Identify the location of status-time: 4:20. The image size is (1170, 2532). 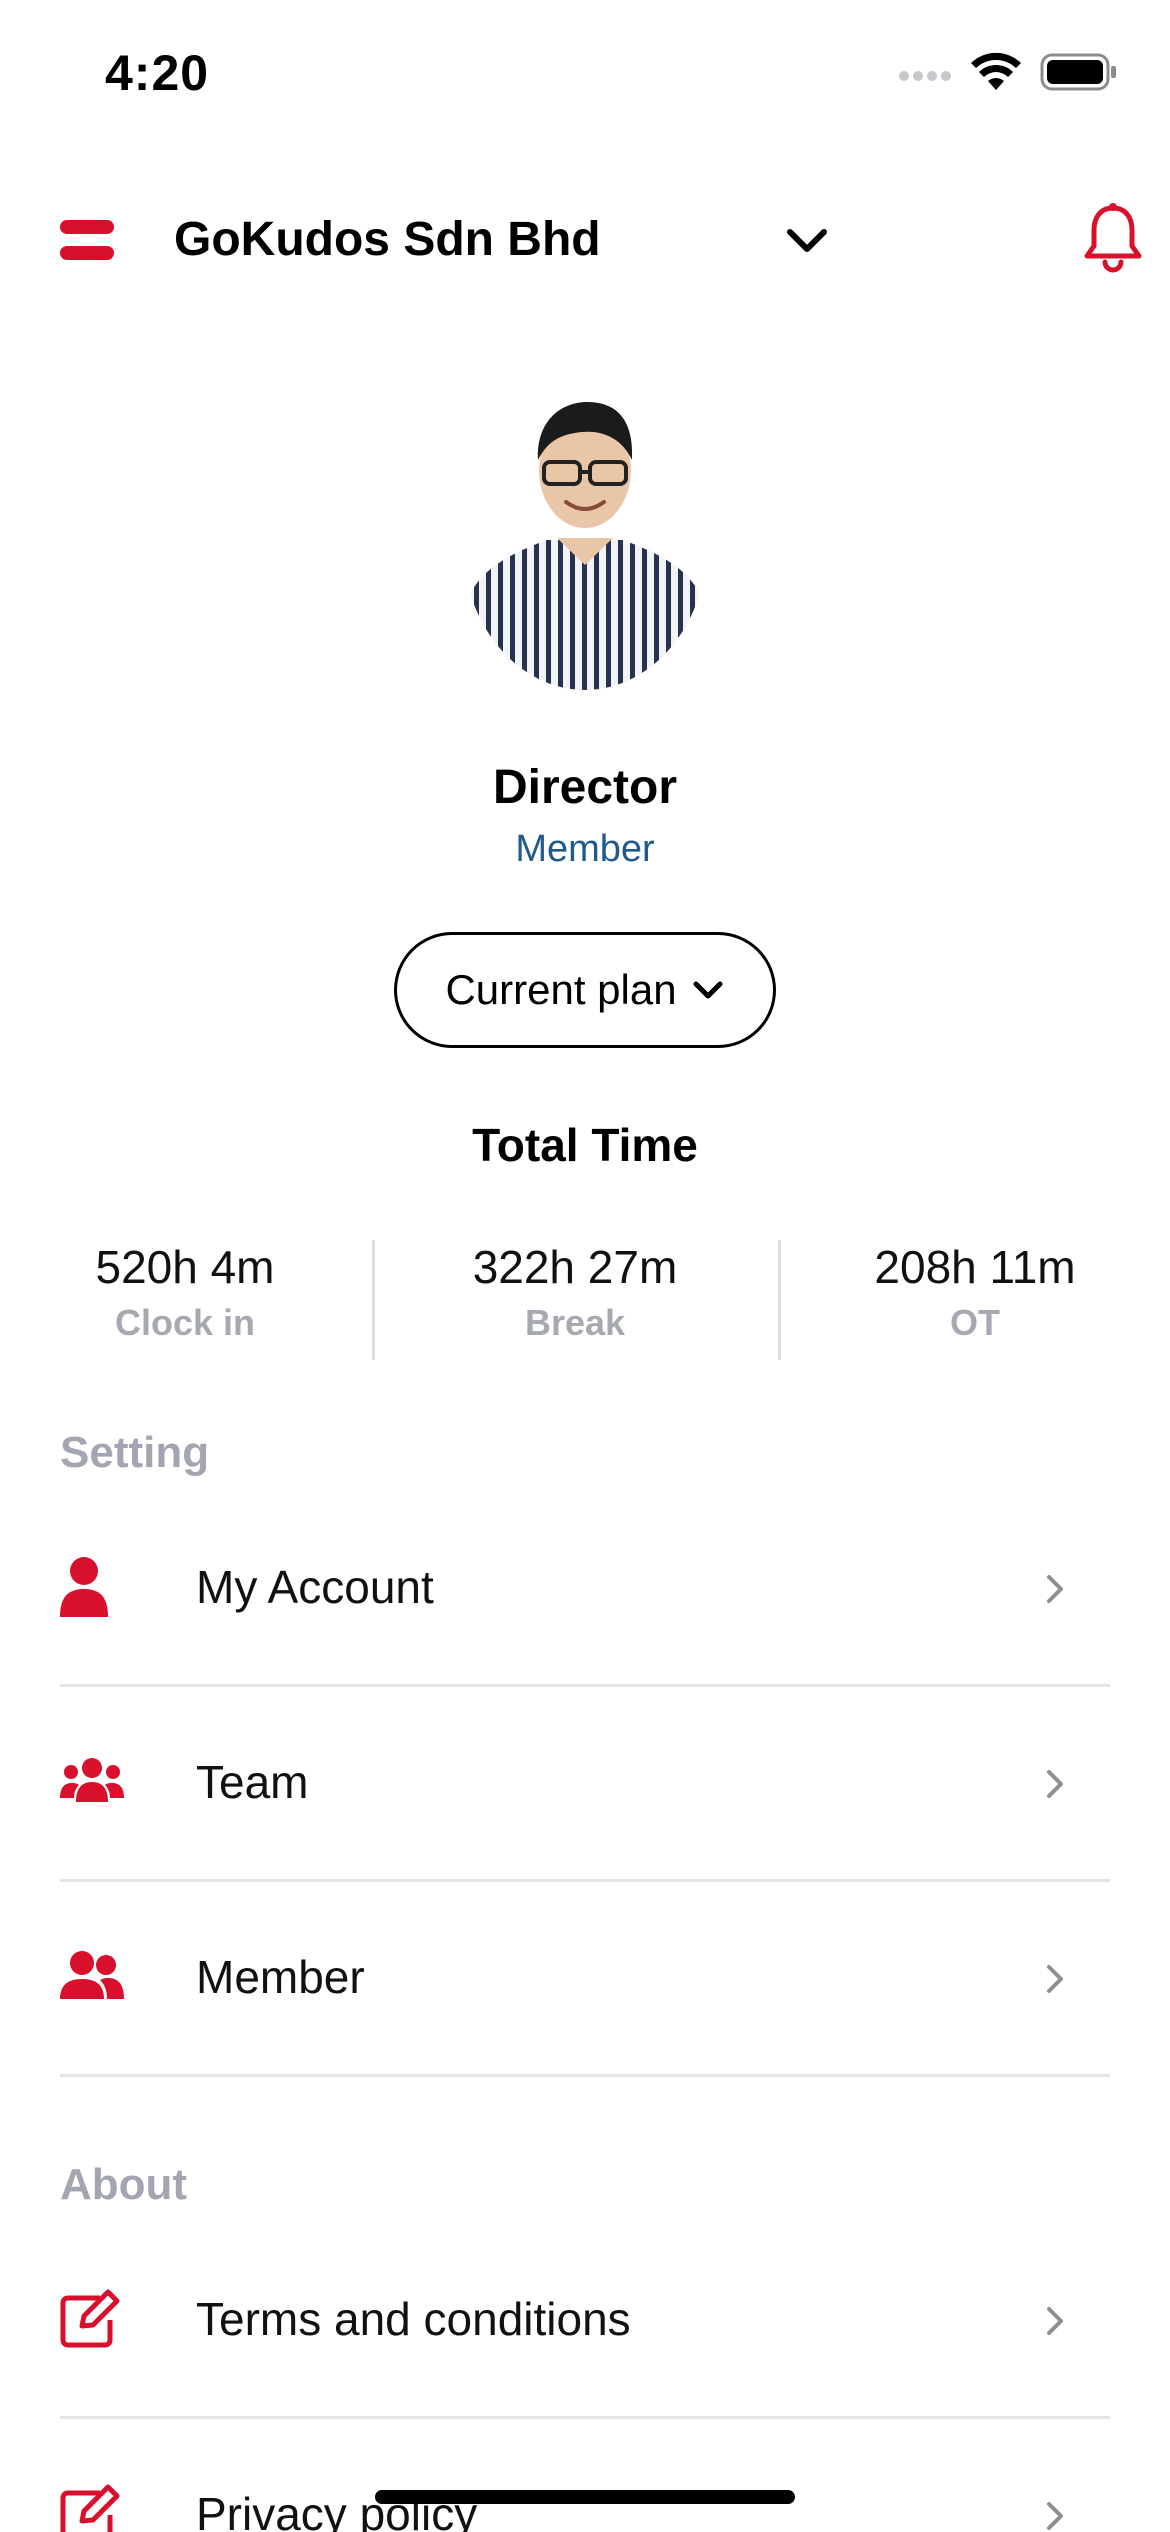
(157, 73).